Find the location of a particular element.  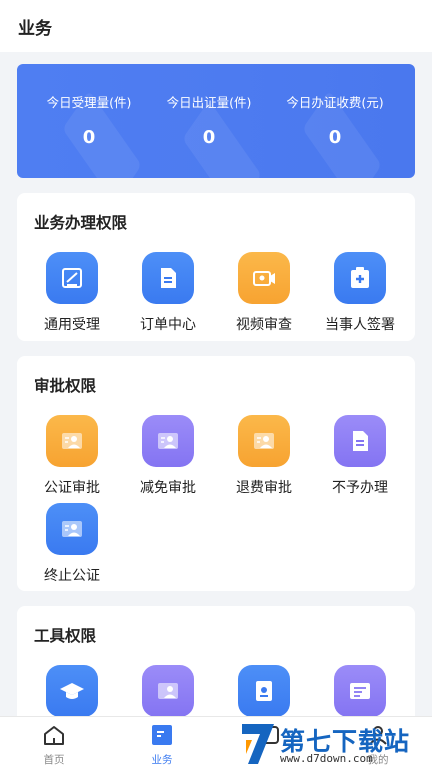

item-label: 订单中心 is located at coordinates (168, 325).